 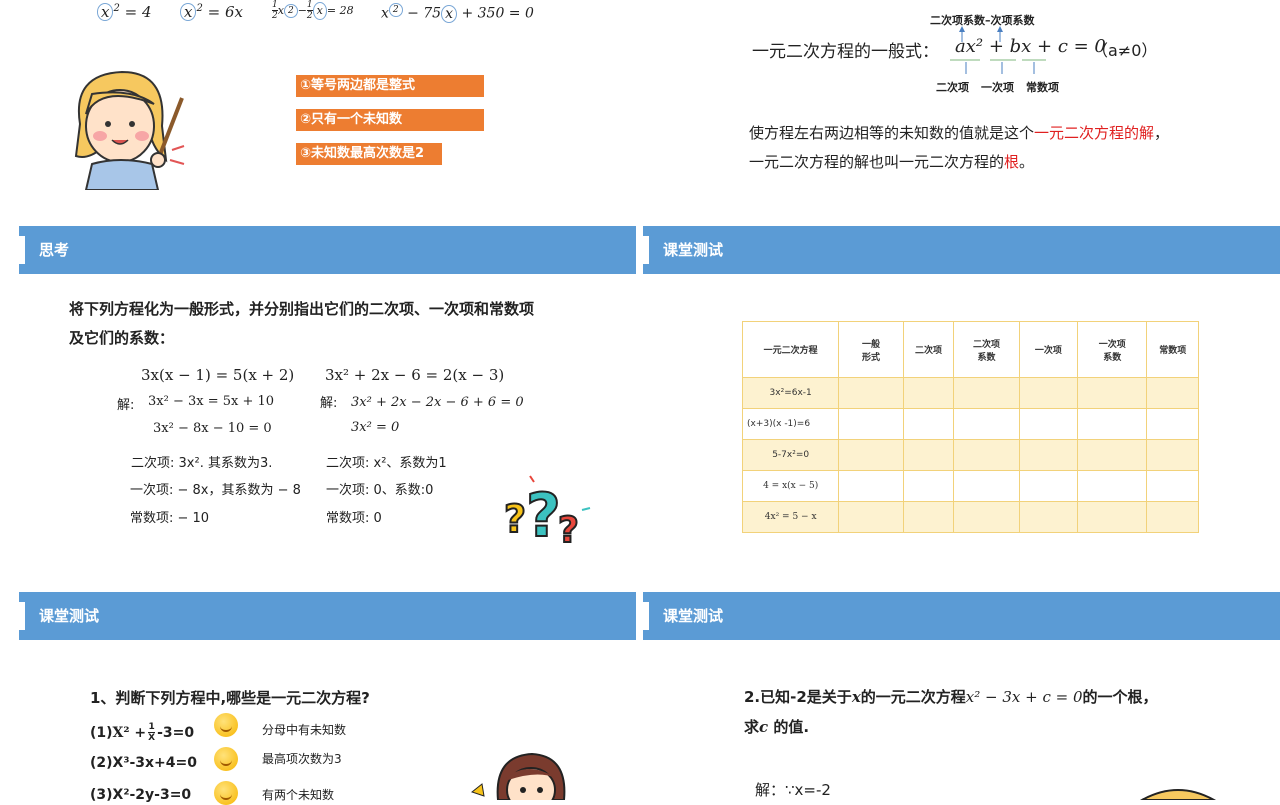 What do you see at coordinates (1172, 349) in the screenshot?
I see `table-header-cell: 常数项` at bounding box center [1172, 349].